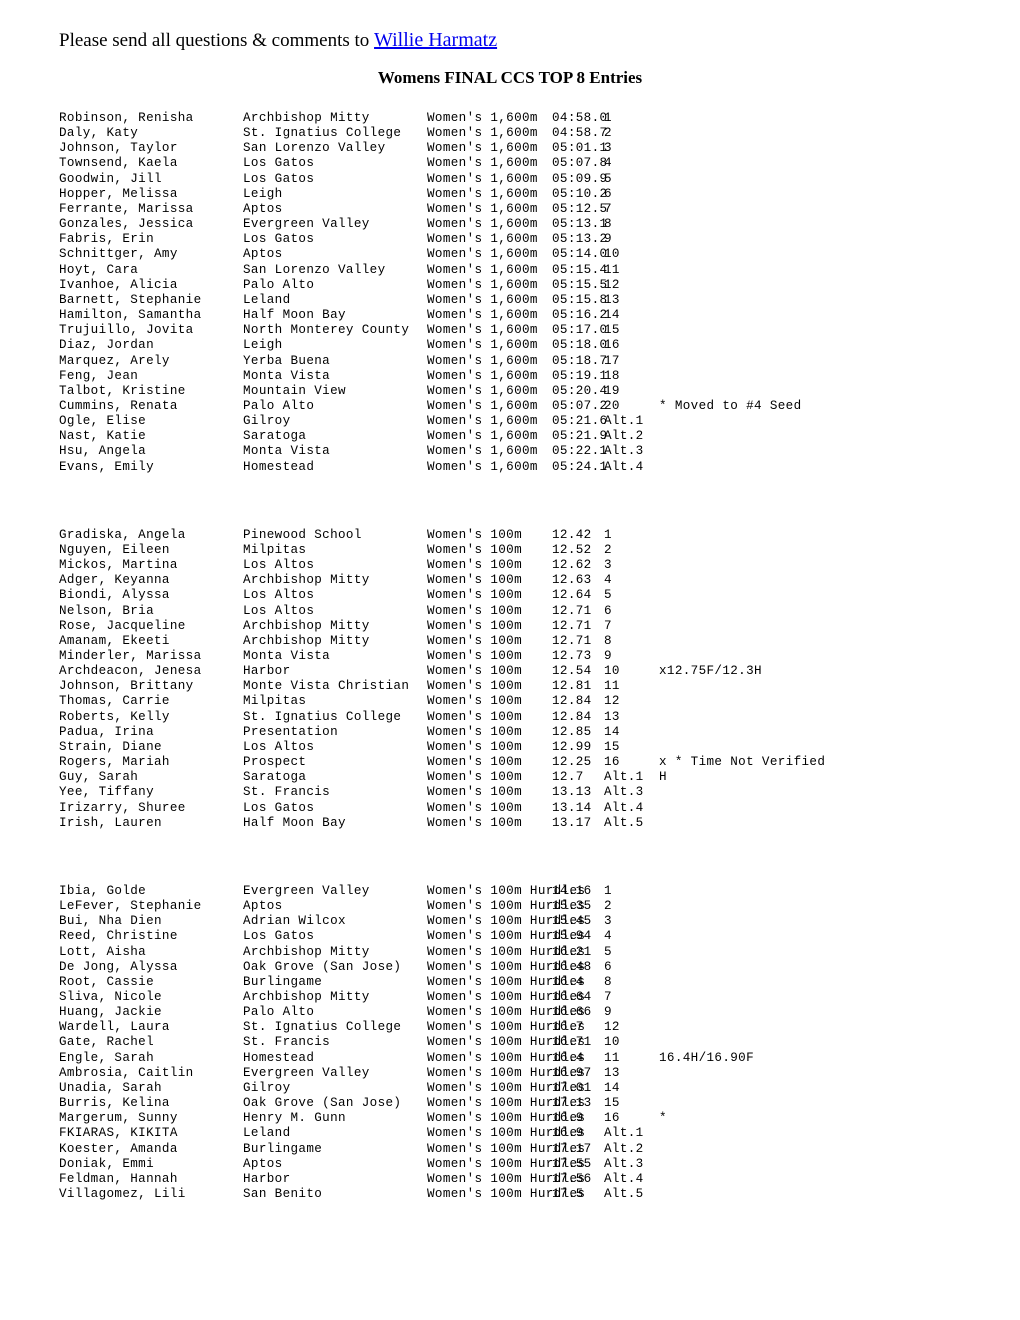 The height and width of the screenshot is (1320, 1020). I want to click on school-name: North Monterey County, so click(326, 330).